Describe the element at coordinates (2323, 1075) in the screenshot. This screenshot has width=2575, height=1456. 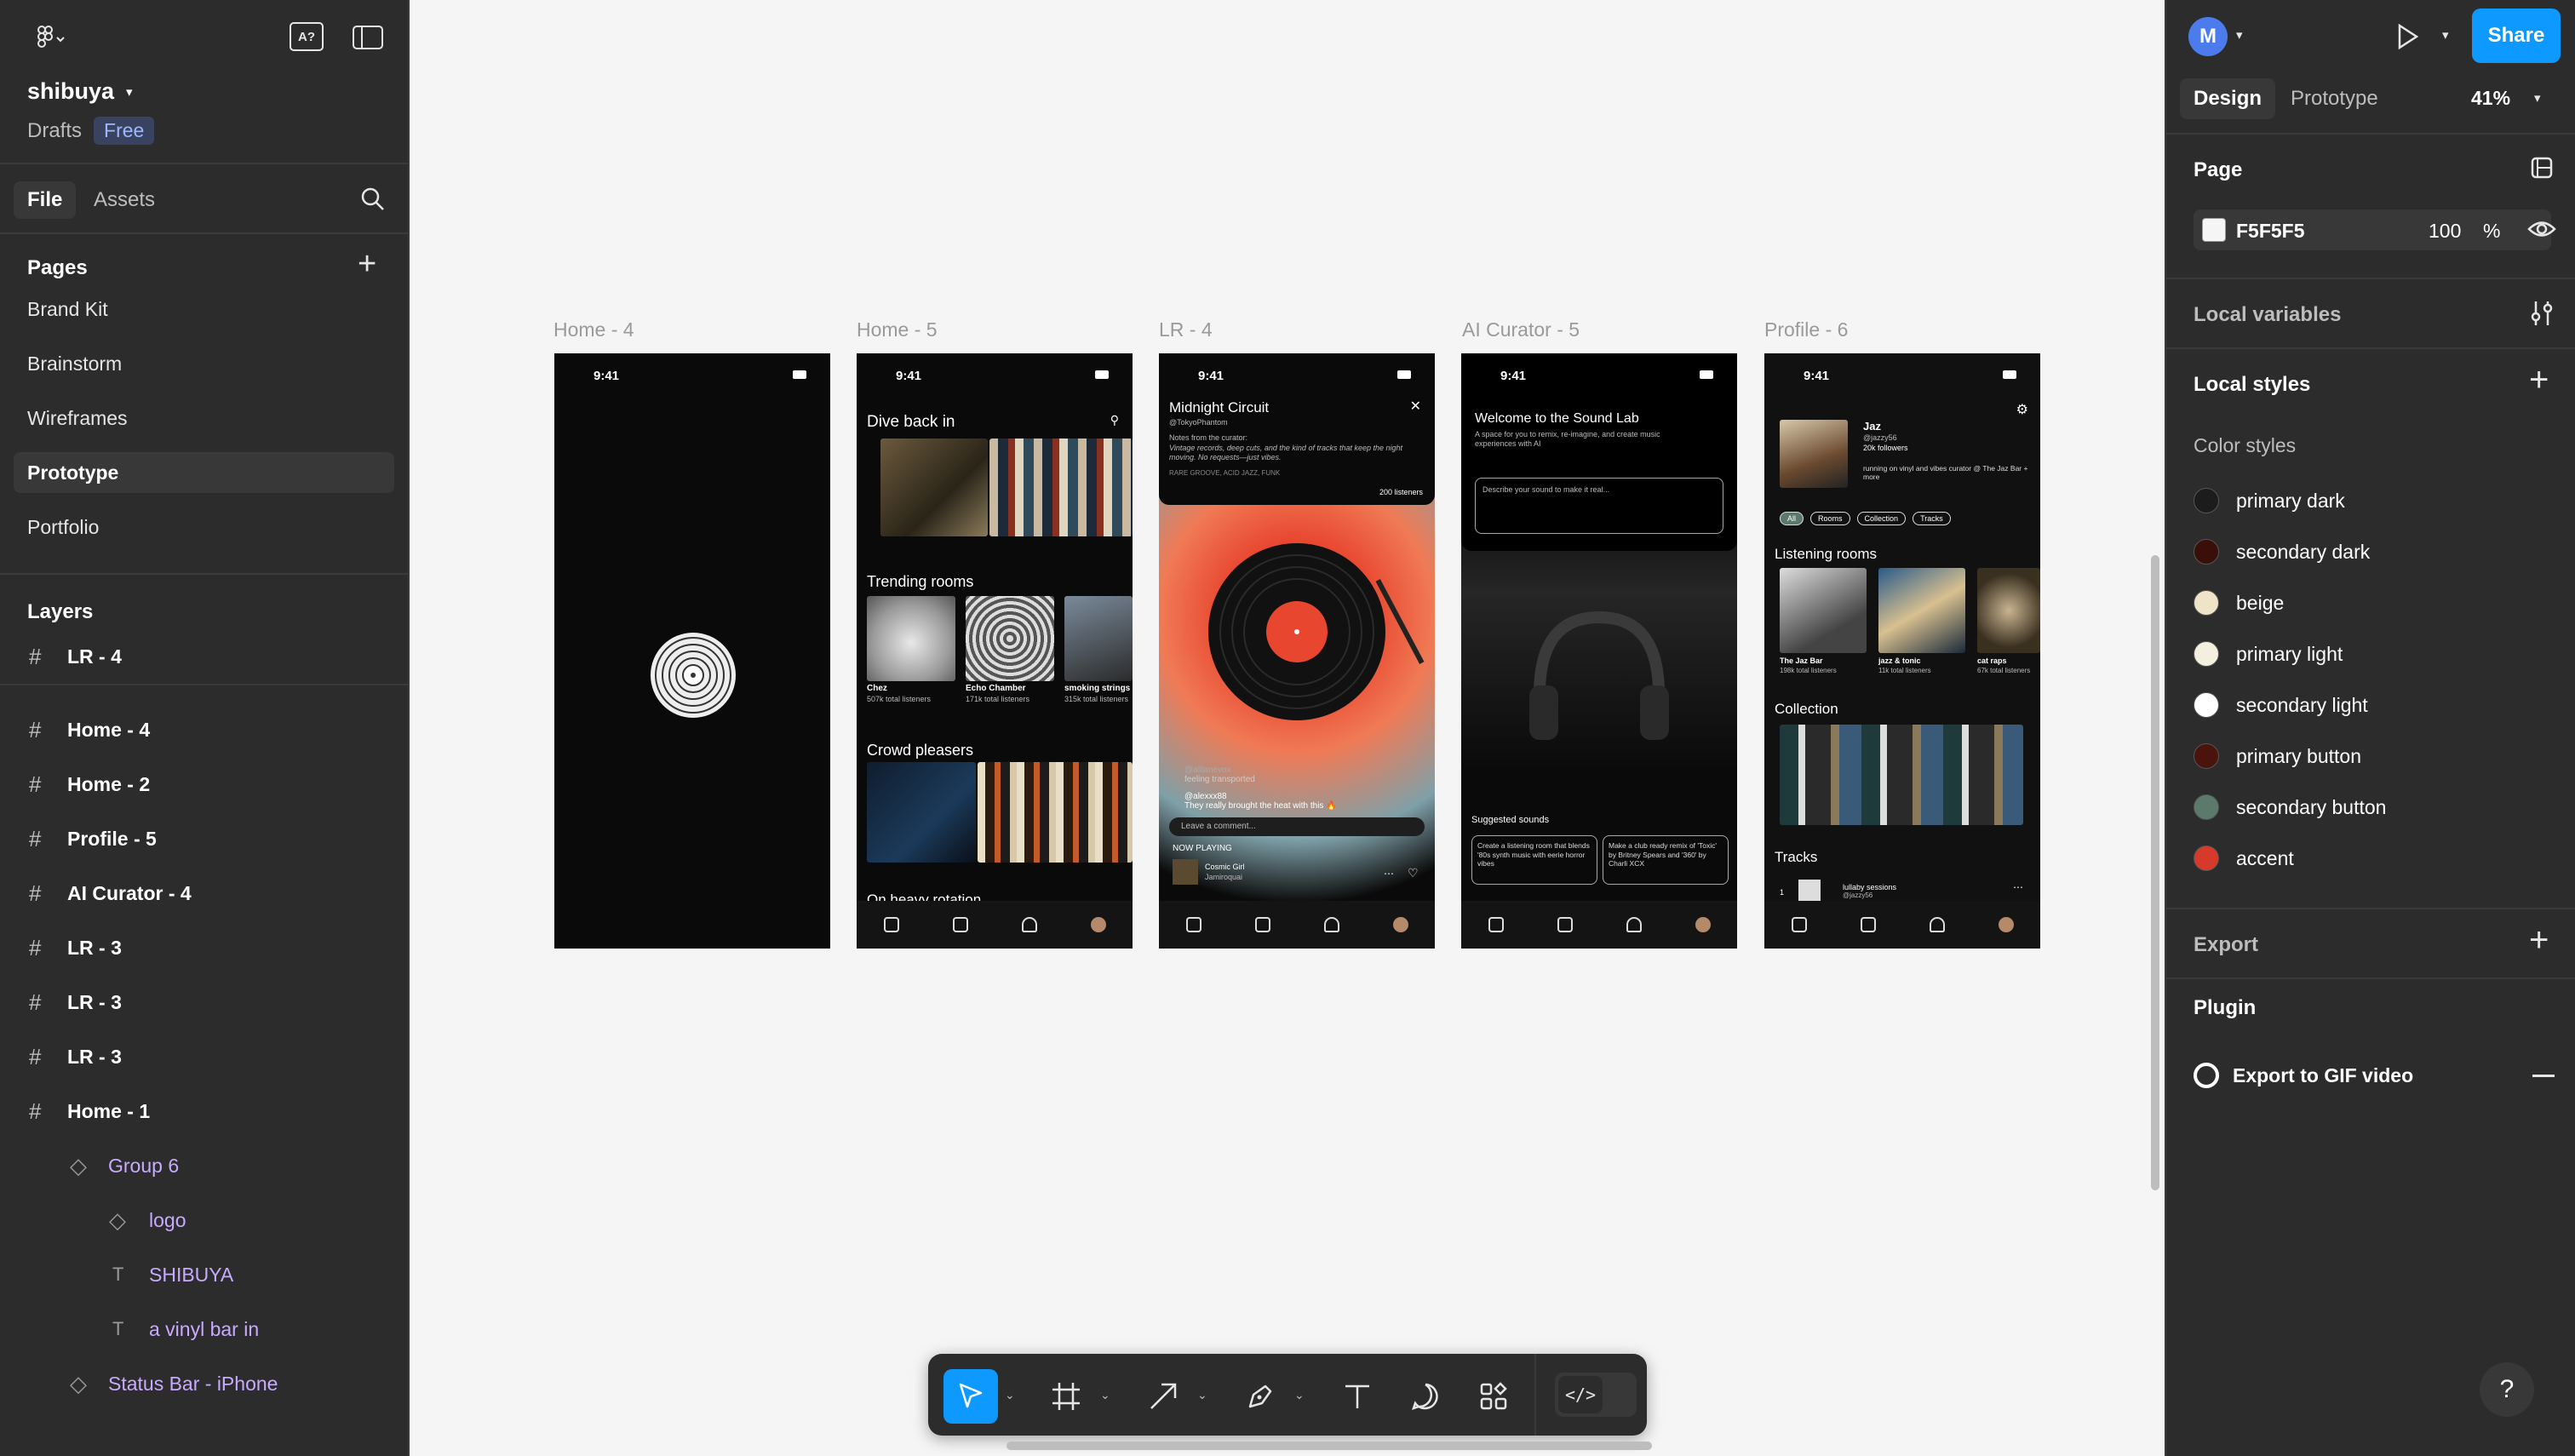
I see `plugin-item-name: Export to GIF video` at that location.